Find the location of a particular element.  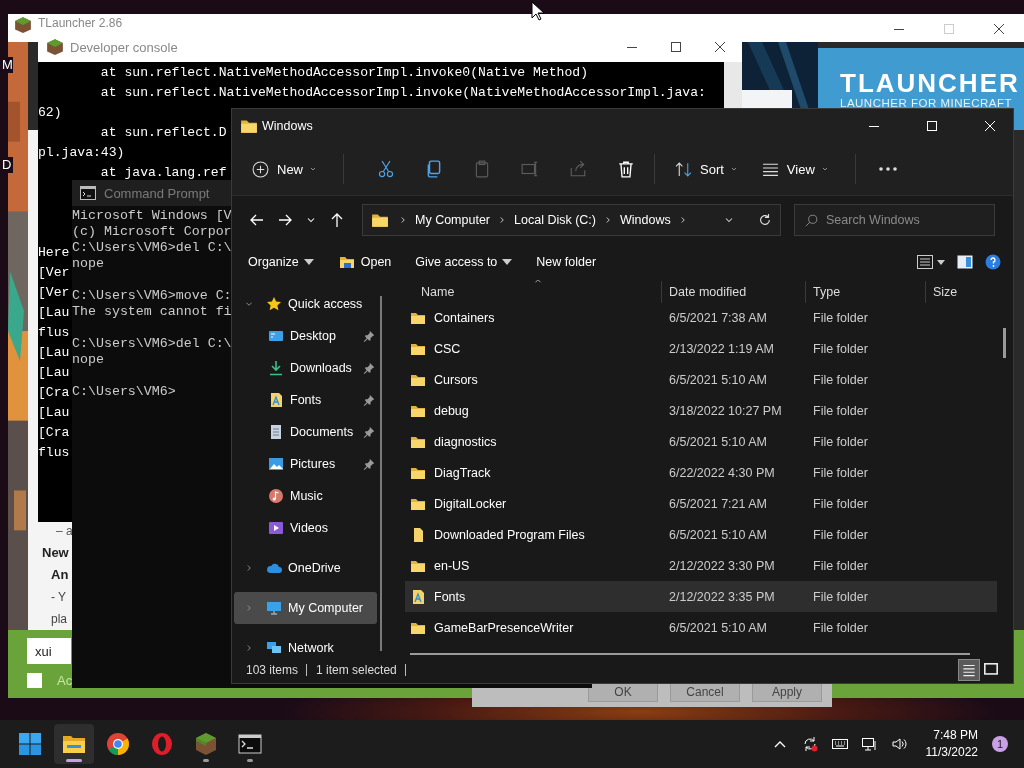

nav-item: Desktop is located at coordinates (305, 336).